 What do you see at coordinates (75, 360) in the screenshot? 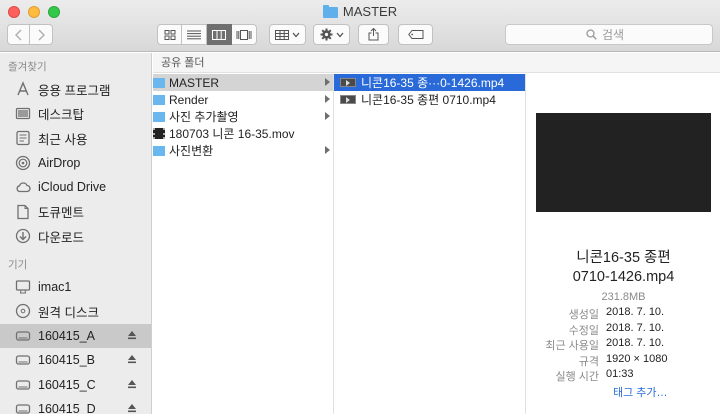
I see `sidebar-item-160415-b: 160415_B` at bounding box center [75, 360].